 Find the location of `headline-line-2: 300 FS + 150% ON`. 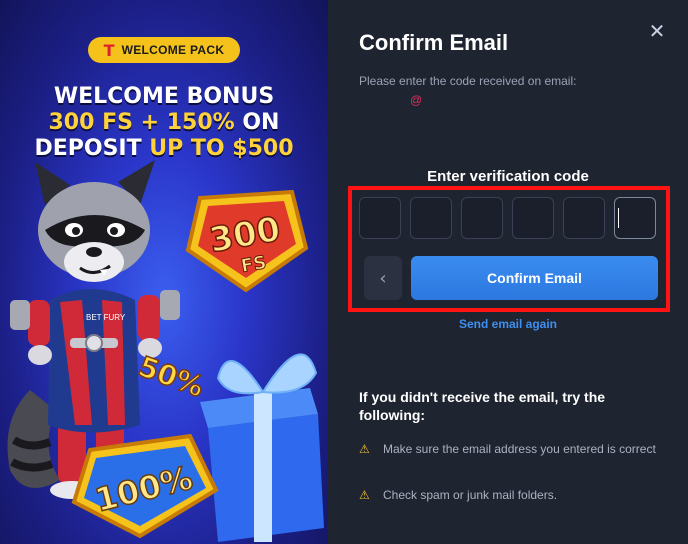

headline-line-2: 300 FS + 150% ON is located at coordinates (164, 123).